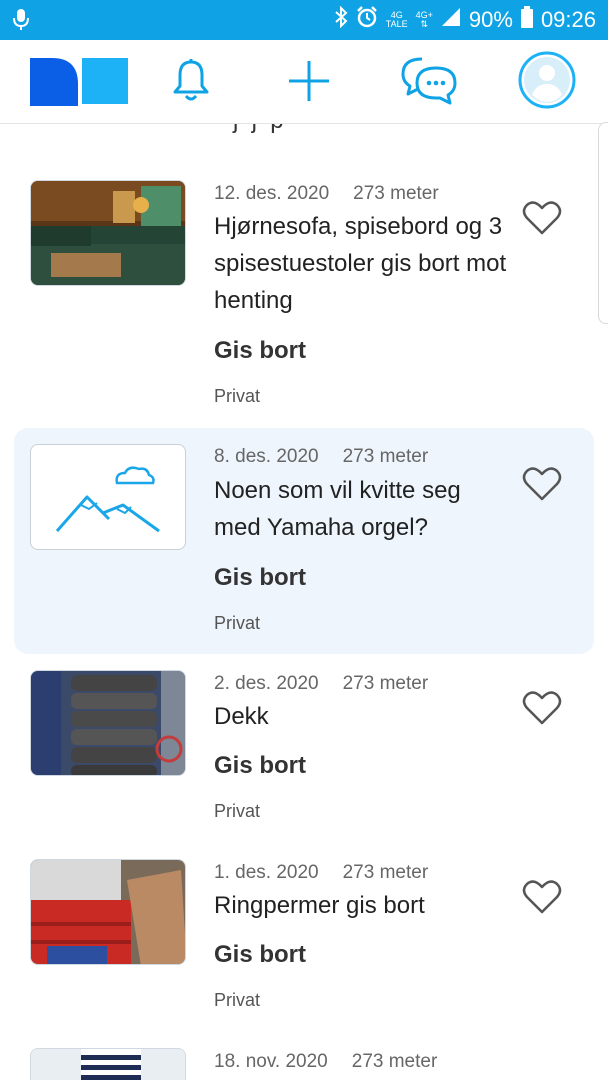 The image size is (608, 1080). I want to click on listing-meta: 2. des. 2020 273 meter, so click(321, 684).